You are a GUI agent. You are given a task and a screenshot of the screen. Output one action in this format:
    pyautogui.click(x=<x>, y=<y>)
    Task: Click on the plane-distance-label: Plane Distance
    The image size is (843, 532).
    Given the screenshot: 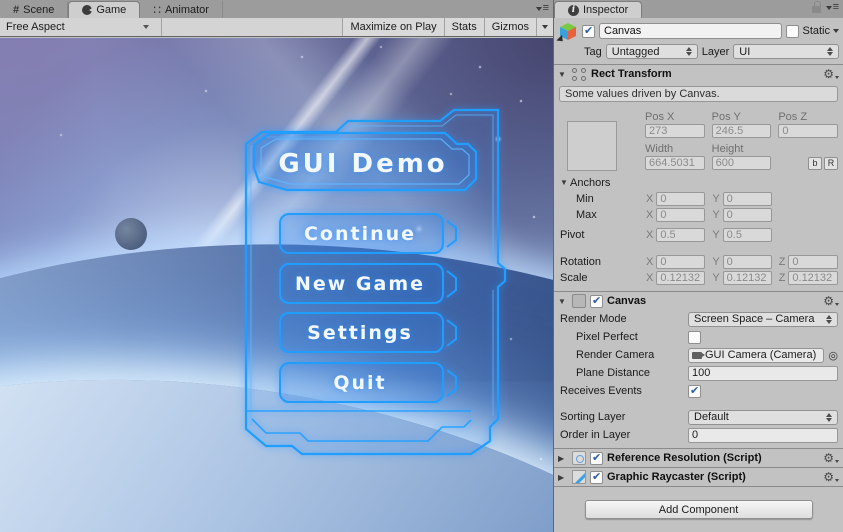 What is the action you would take?
    pyautogui.click(x=613, y=373)
    